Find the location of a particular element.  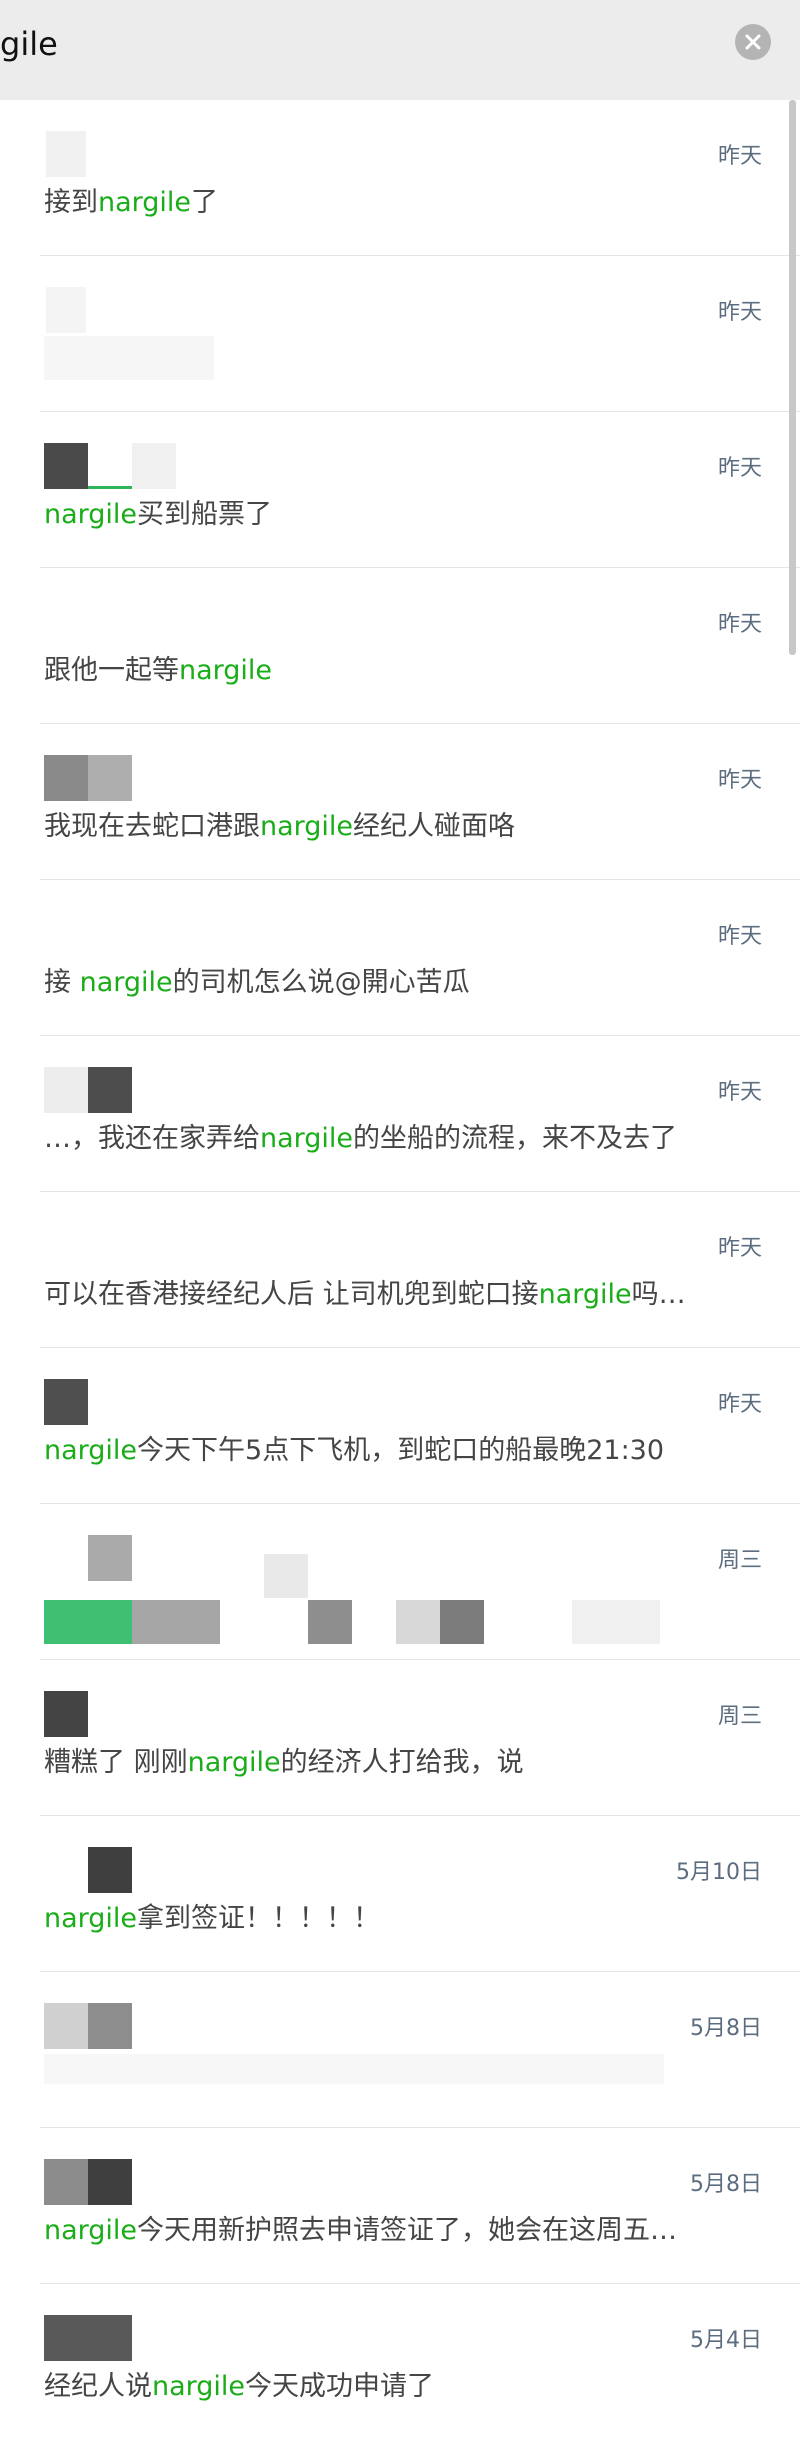

message-snippet: 接 nargile的司机怎么说@開心苦瓜 is located at coordinates (257, 982).